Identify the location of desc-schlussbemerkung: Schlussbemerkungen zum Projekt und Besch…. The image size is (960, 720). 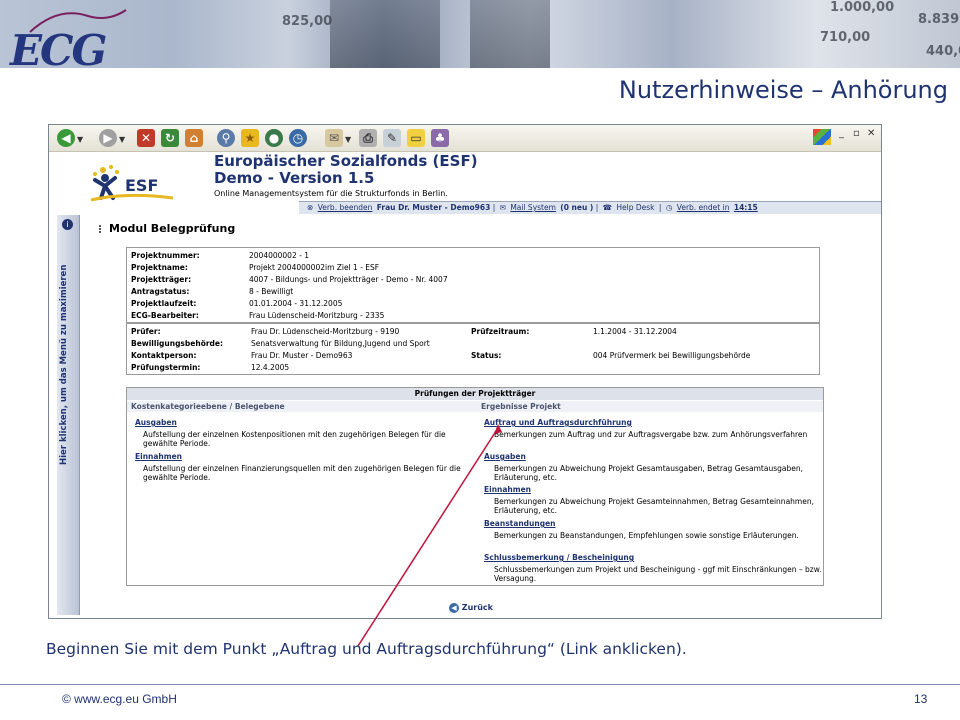
(658, 574).